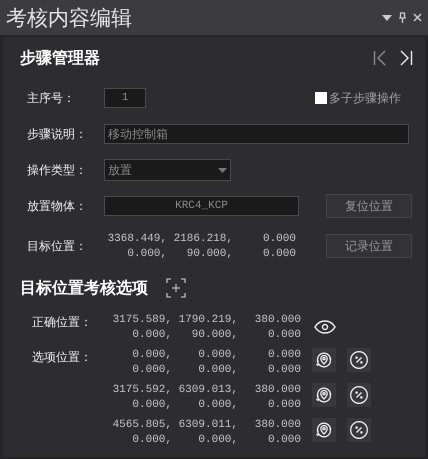 Image resolution: width=428 pixels, height=459 pixels. What do you see at coordinates (142, 320) in the screenshot?
I see `coordinate-value: 3175.589,` at bounding box center [142, 320].